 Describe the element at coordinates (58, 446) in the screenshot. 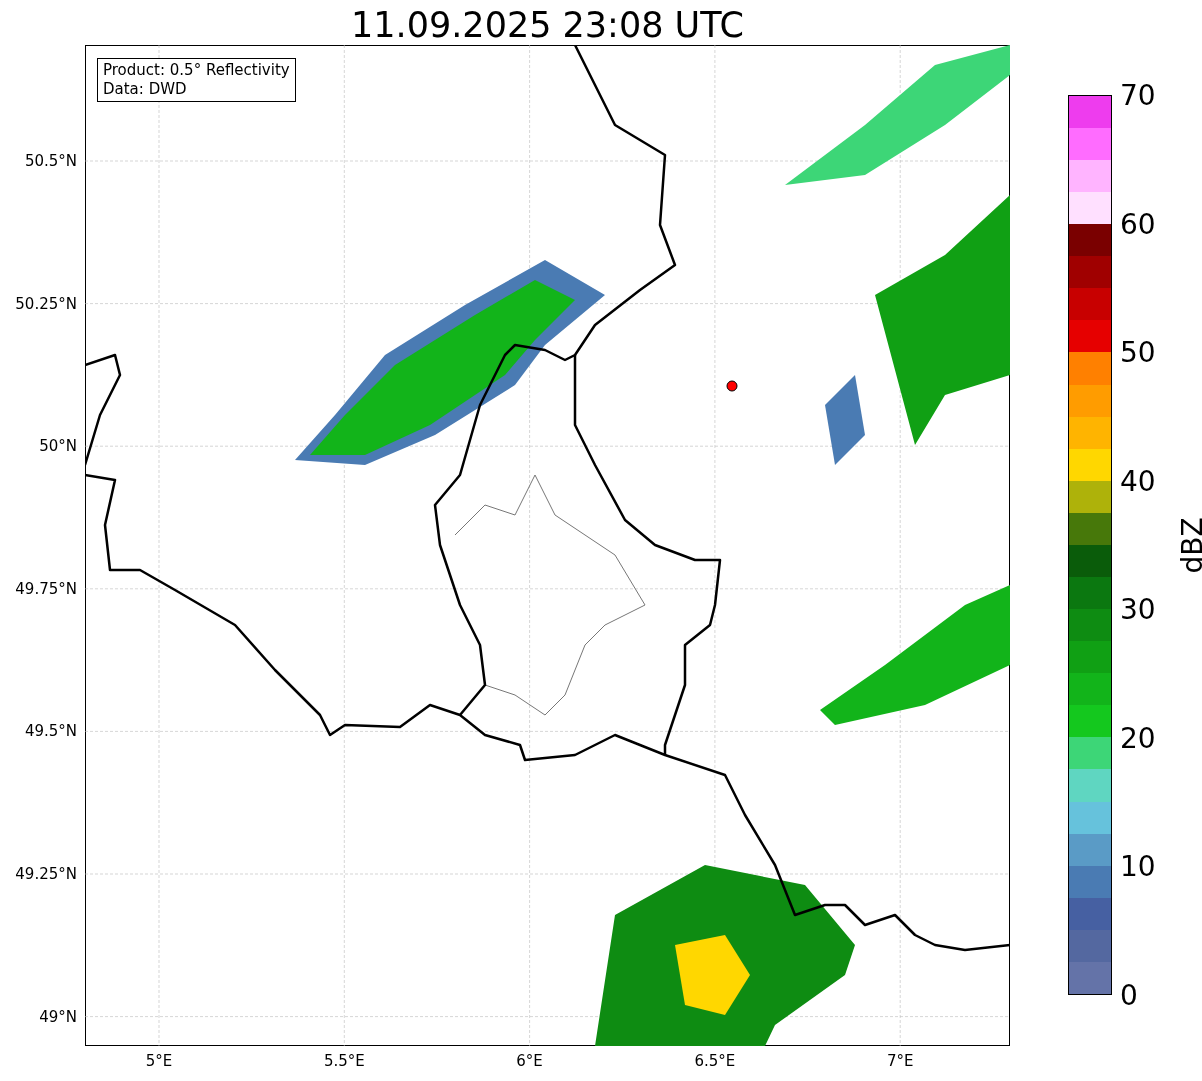

I see `y-axis-label: 50°N` at that location.